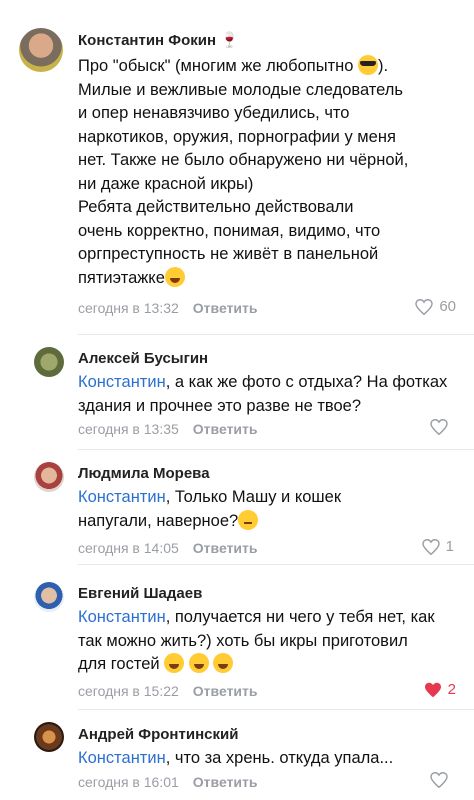 This screenshot has width=474, height=800. What do you see at coordinates (228, 254) in the screenshot?
I see `text-line: оргпреступность не живёт в панельной` at bounding box center [228, 254].